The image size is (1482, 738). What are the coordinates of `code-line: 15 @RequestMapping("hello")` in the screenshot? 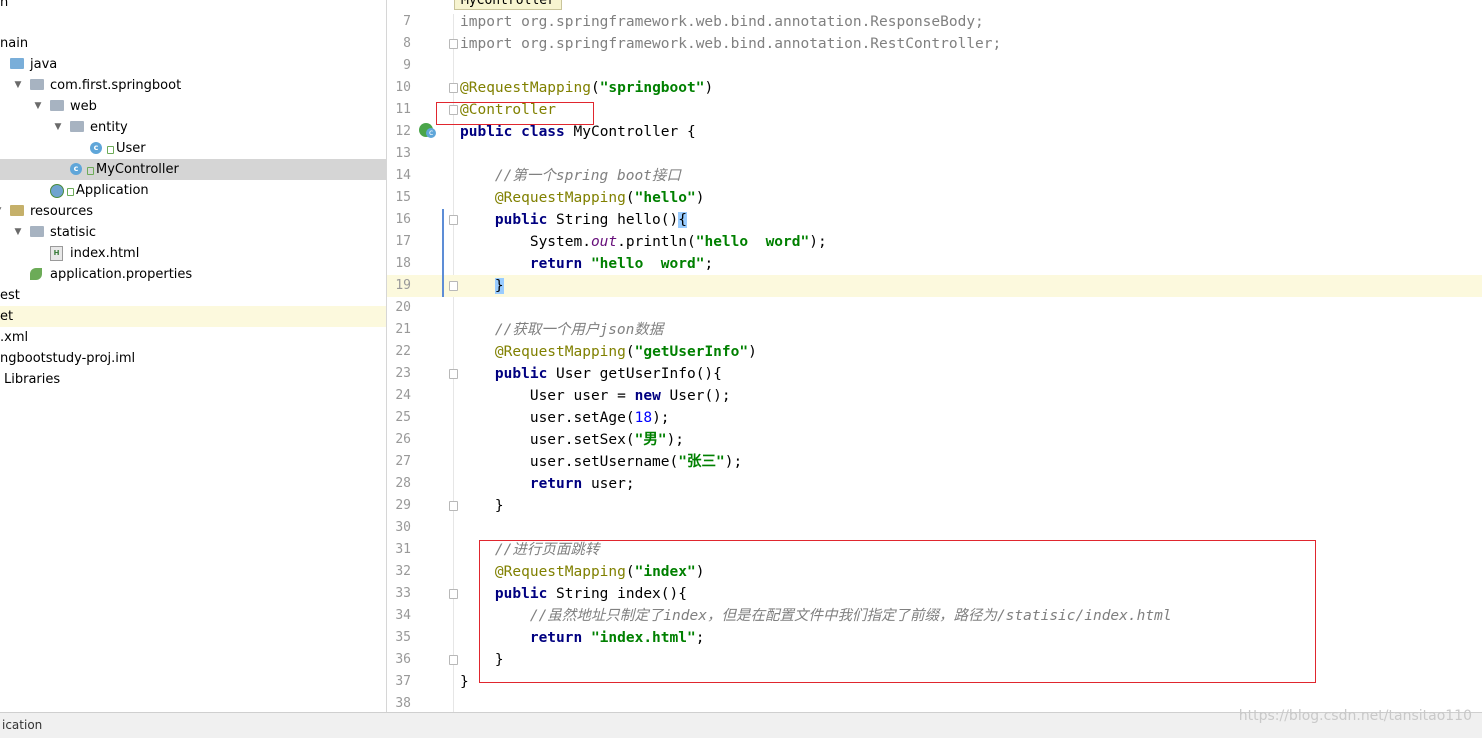 It's located at (934, 198).